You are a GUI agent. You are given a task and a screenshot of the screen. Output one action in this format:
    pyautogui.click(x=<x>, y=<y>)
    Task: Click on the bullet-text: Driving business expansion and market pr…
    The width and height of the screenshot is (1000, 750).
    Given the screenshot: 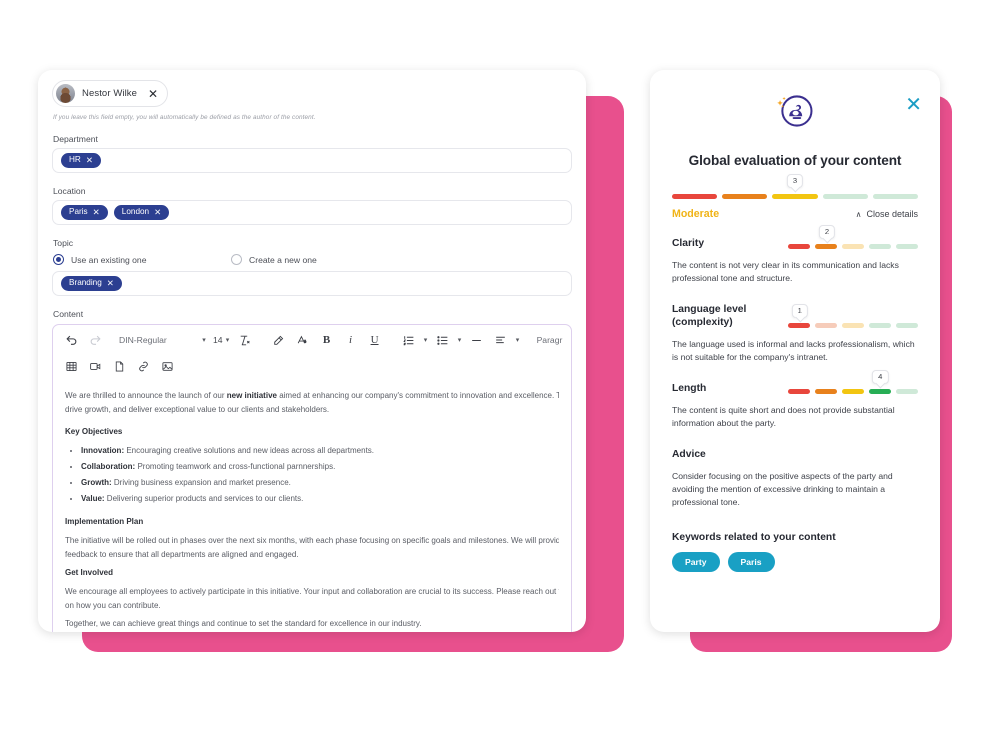 What is the action you would take?
    pyautogui.click(x=201, y=482)
    